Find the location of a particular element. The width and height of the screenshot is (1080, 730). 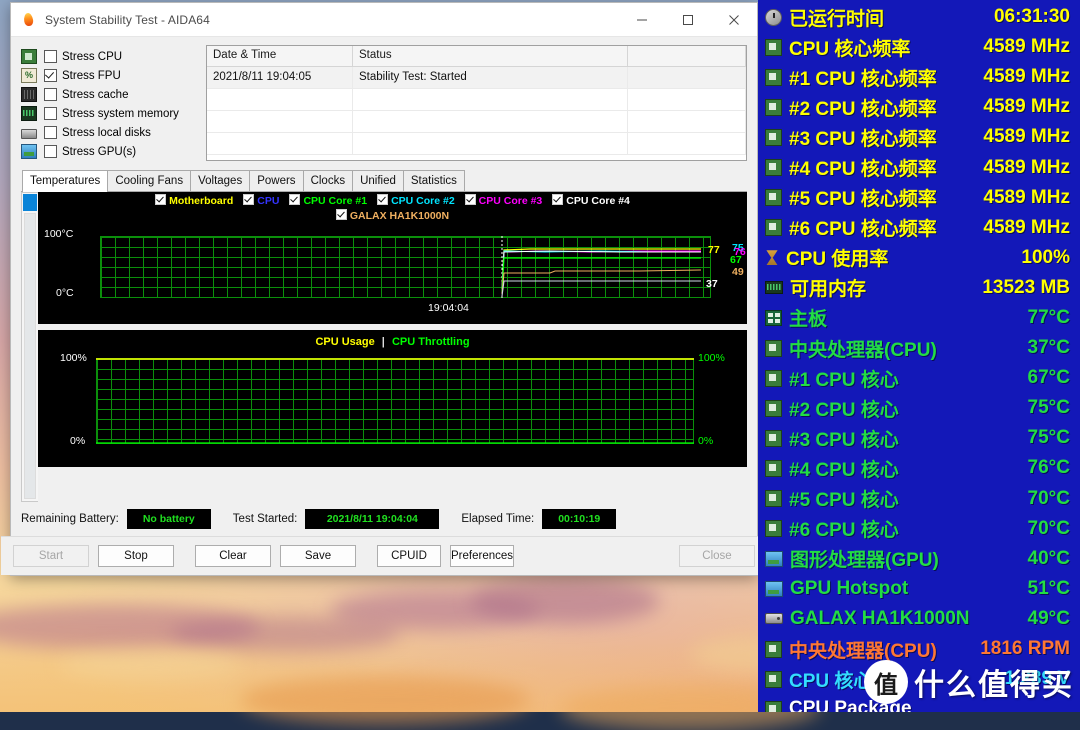

legend-item-cpu-core-2: CPU Core #2 is located at coordinates (416, 200).